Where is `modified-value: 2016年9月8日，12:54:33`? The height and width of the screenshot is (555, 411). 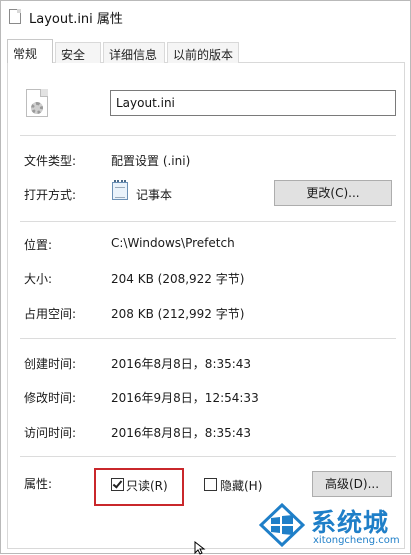
modified-value: 2016年9月8日，12:54:33 is located at coordinates (185, 398).